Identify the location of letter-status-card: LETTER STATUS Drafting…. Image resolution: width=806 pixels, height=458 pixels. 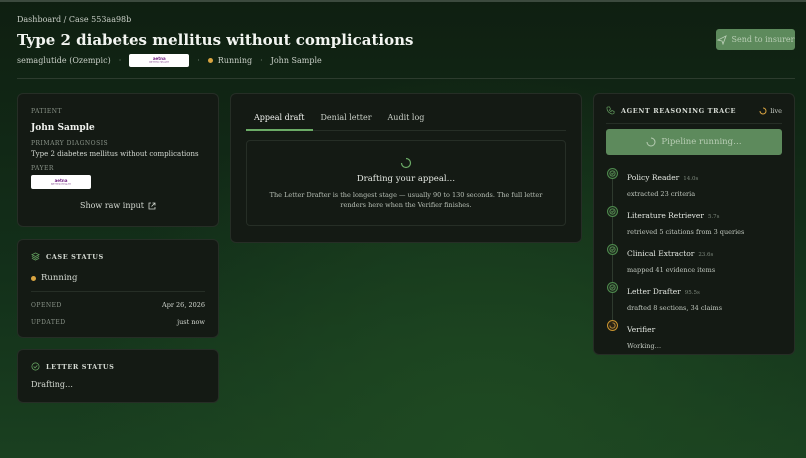
(118, 376).